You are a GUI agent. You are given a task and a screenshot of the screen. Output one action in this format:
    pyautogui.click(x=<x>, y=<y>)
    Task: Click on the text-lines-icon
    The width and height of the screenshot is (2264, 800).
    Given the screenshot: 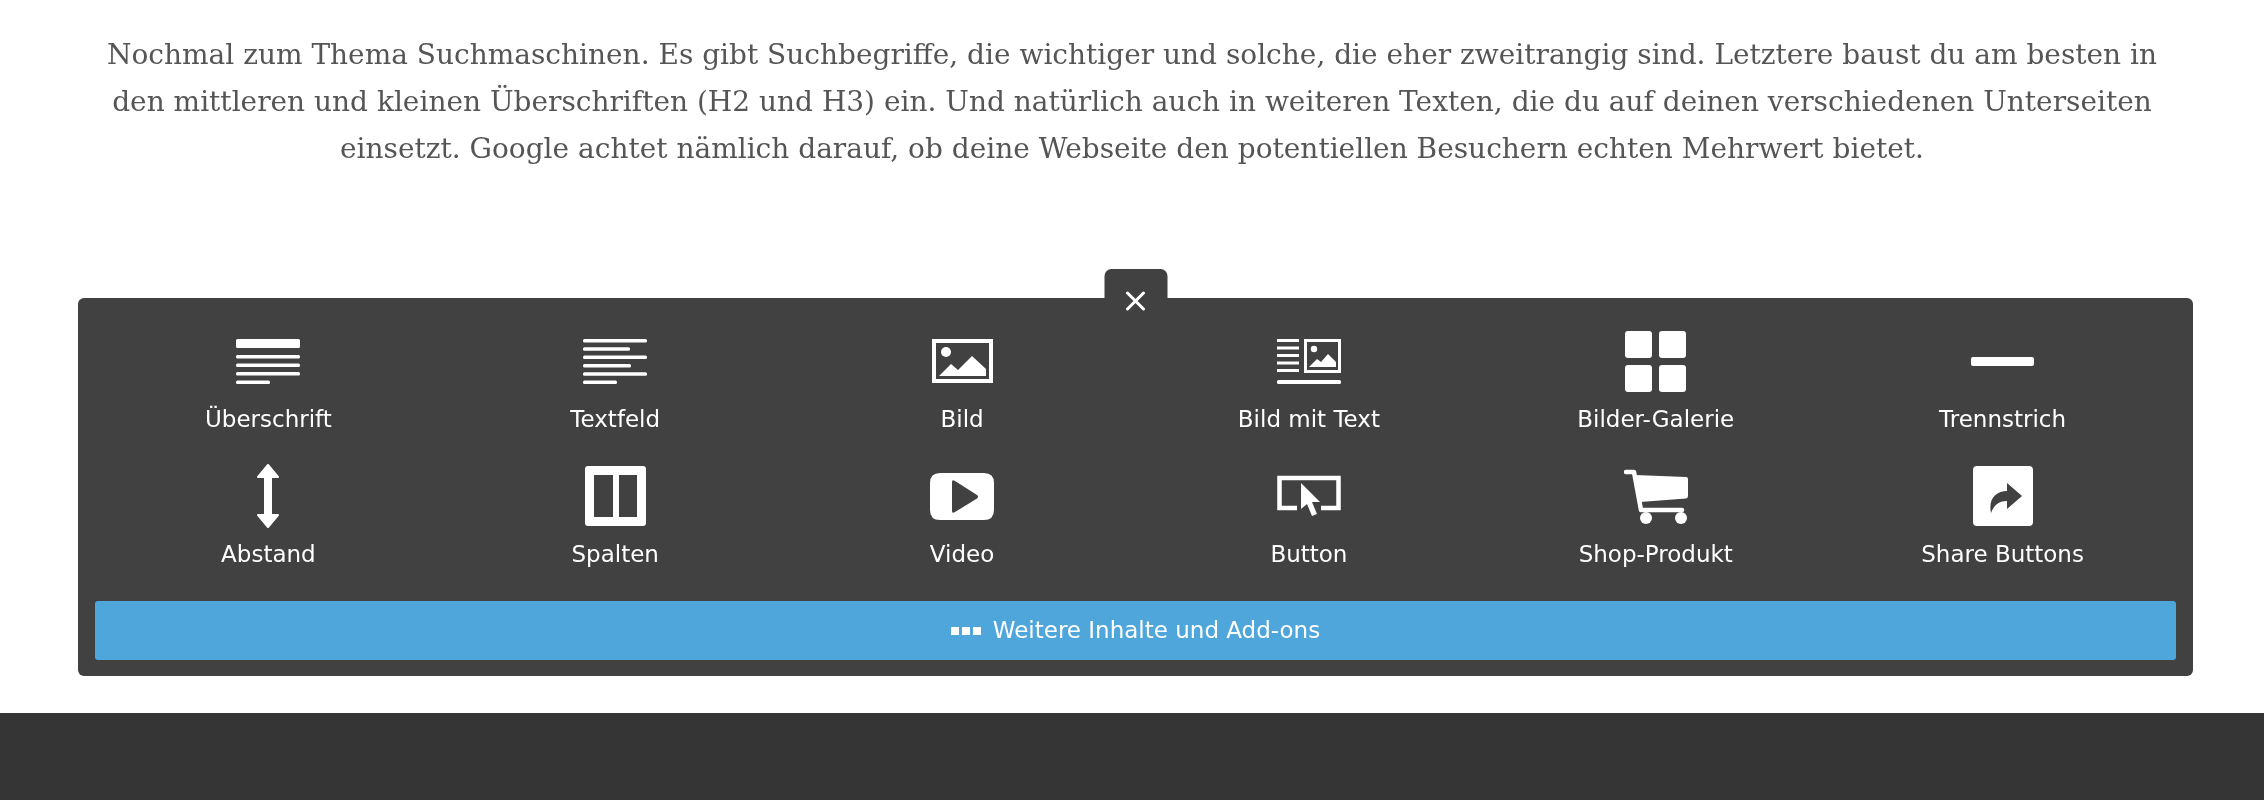 What is the action you would take?
    pyautogui.click(x=268, y=361)
    